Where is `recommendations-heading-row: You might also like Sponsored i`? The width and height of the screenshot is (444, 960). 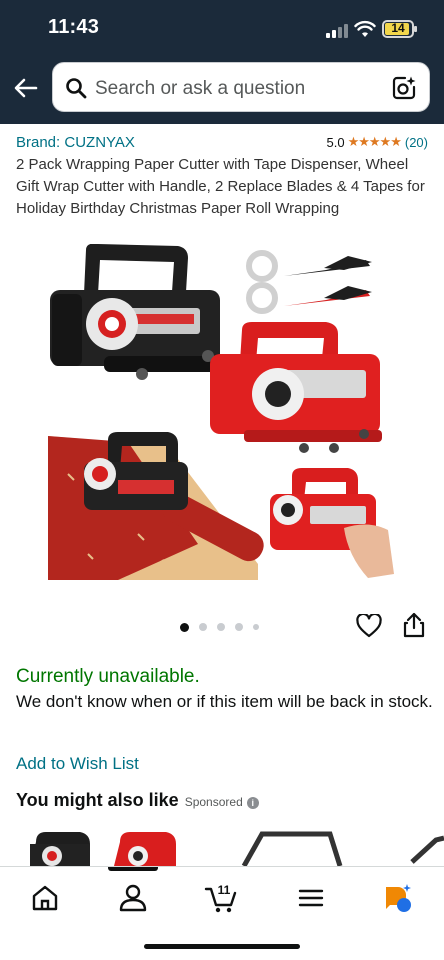 recommendations-heading-row: You might also like Sponsored i is located at coordinates (137, 800).